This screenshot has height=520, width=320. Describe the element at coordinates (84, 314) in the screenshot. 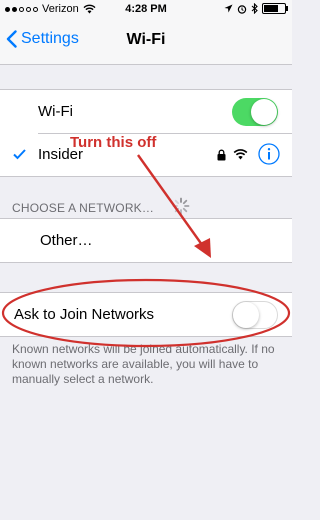

I see `ask-to-join-label: Ask to Join Networks` at that location.